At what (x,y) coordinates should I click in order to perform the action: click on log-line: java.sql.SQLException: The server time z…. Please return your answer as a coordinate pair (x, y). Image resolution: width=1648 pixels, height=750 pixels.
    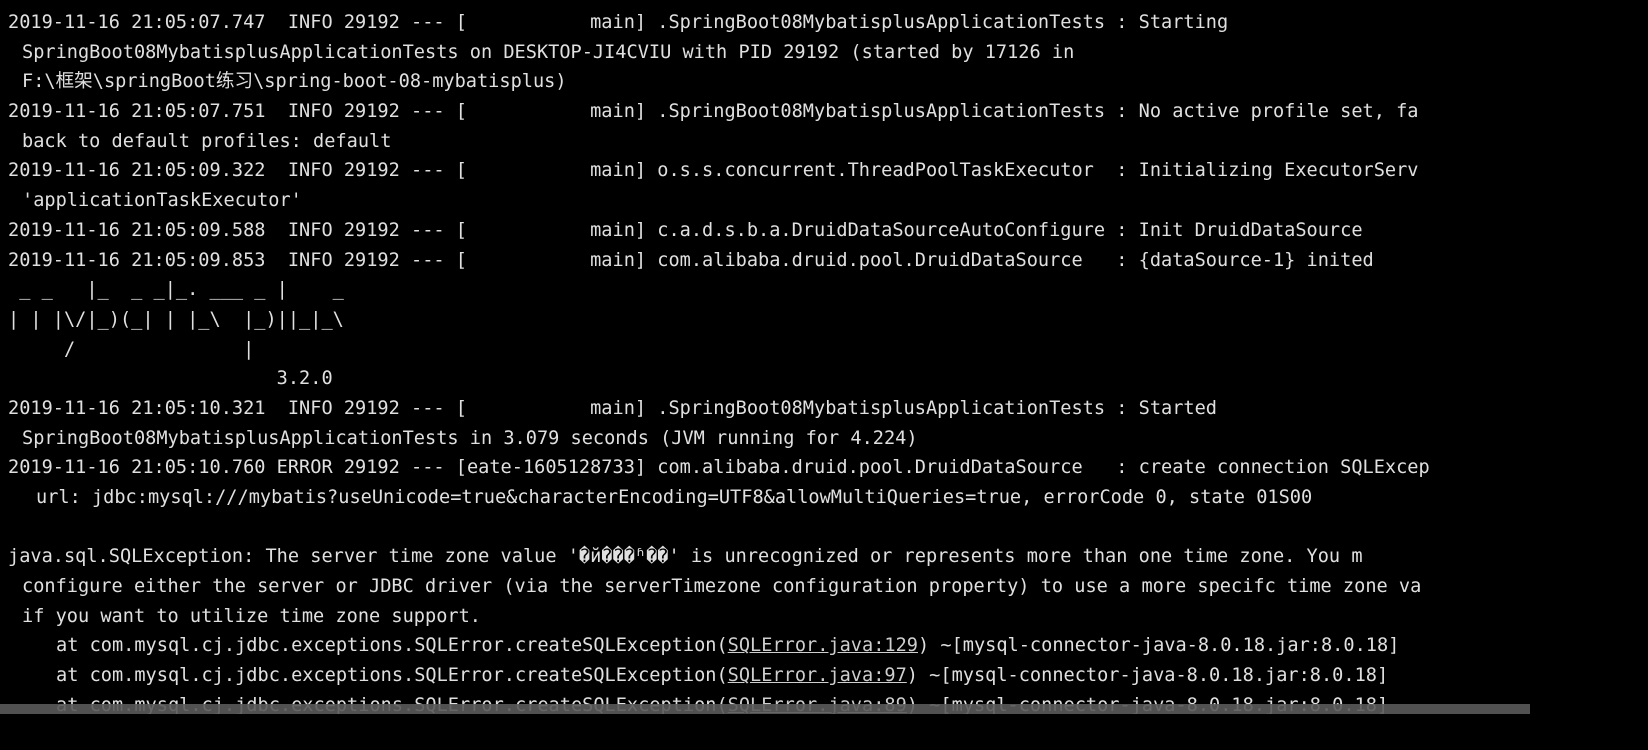
    Looking at the image, I should click on (685, 557).